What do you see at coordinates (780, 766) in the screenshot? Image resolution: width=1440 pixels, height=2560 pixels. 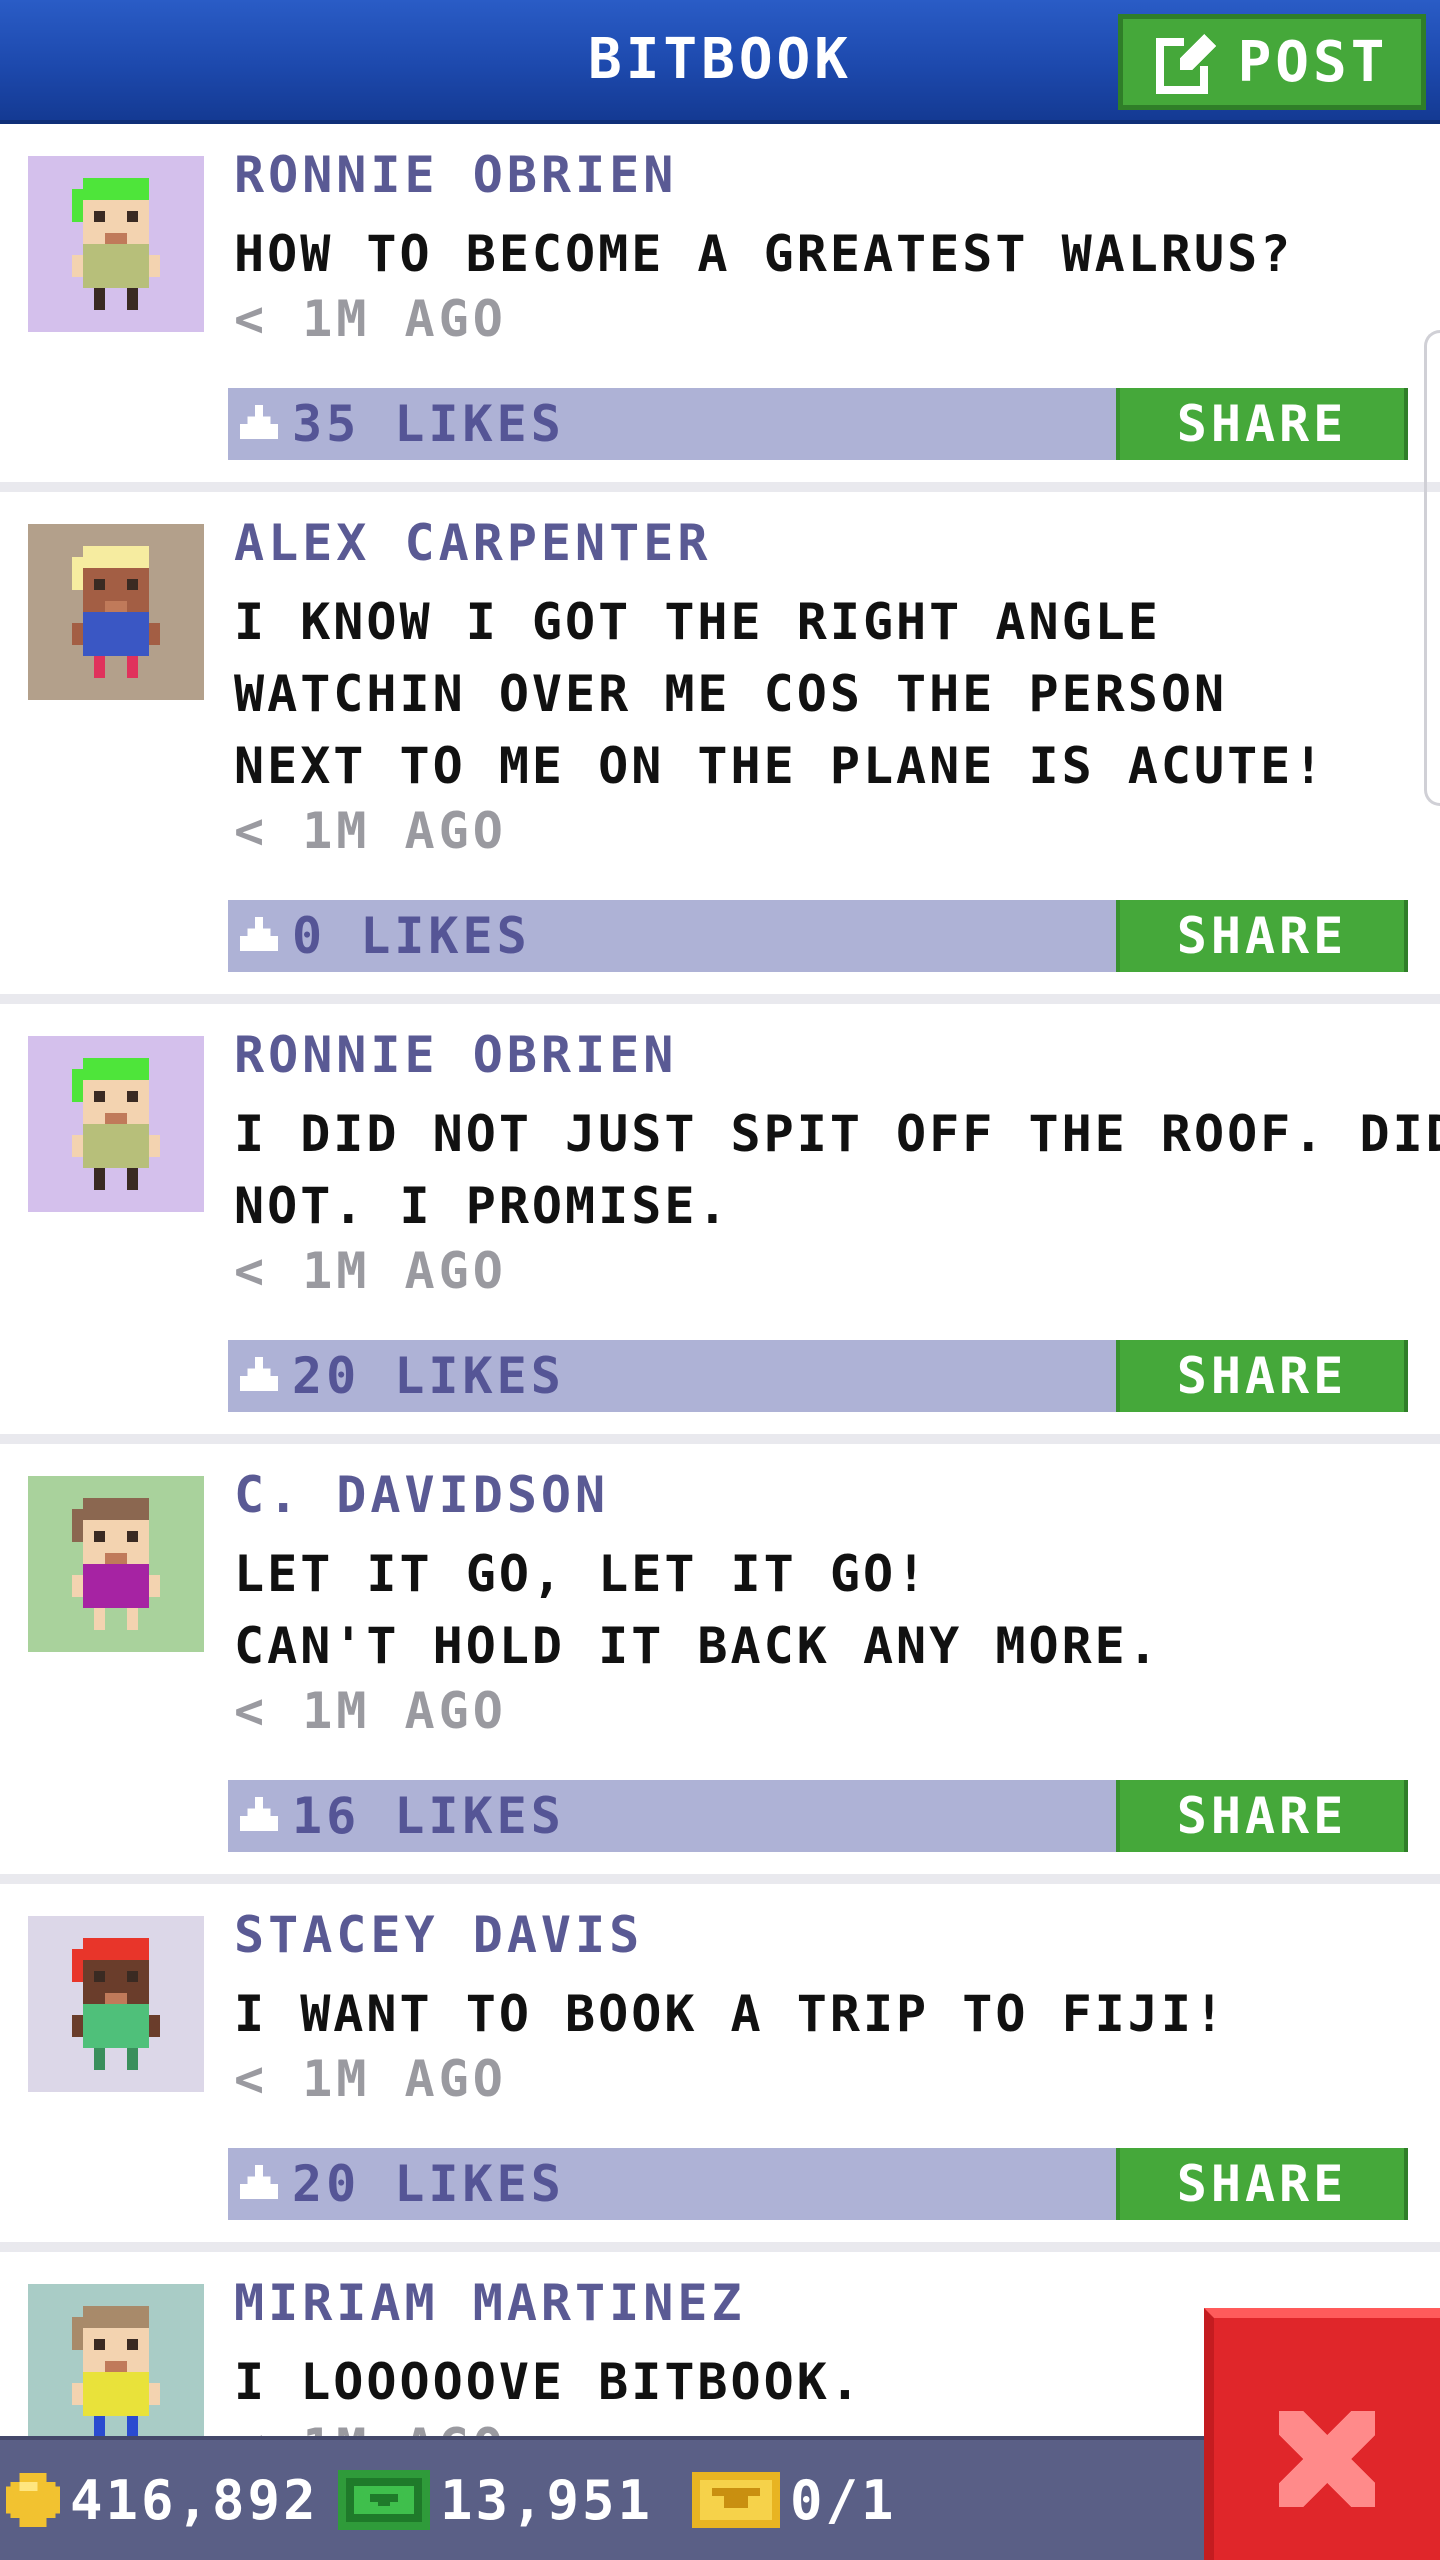 I see `post-text-line: NEXT TO ME ON THE PLANE IS ACUTE!` at bounding box center [780, 766].